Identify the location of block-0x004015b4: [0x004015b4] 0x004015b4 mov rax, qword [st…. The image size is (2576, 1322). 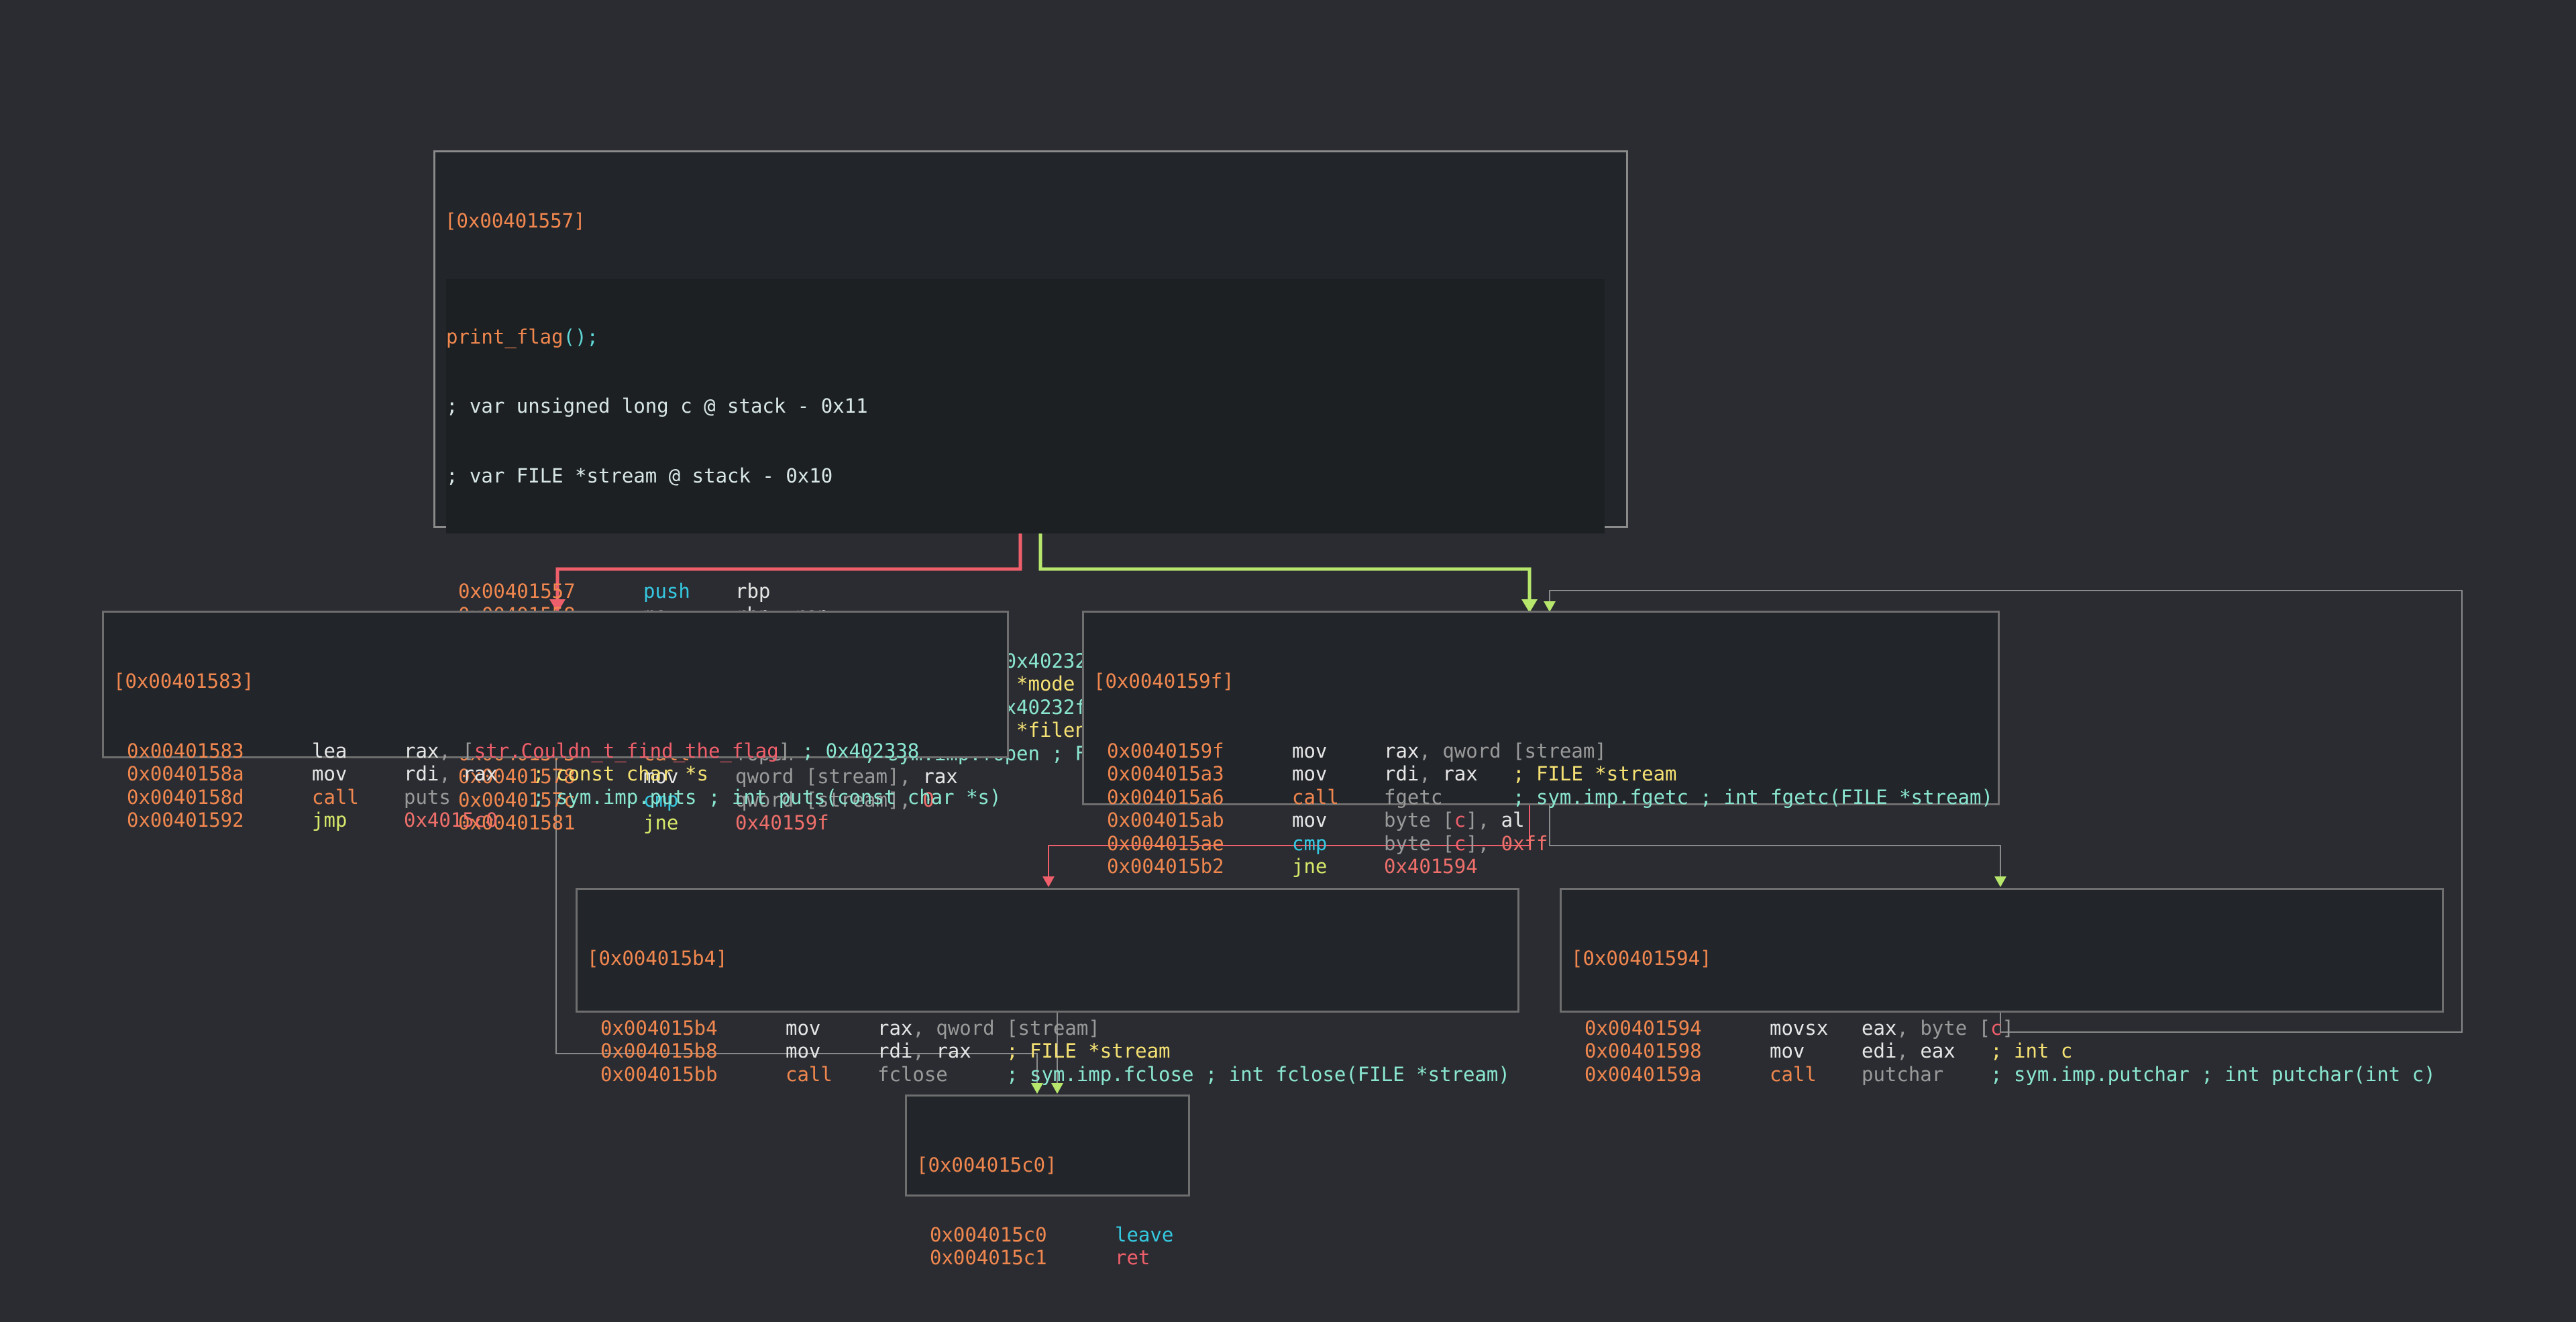
(1047, 987).